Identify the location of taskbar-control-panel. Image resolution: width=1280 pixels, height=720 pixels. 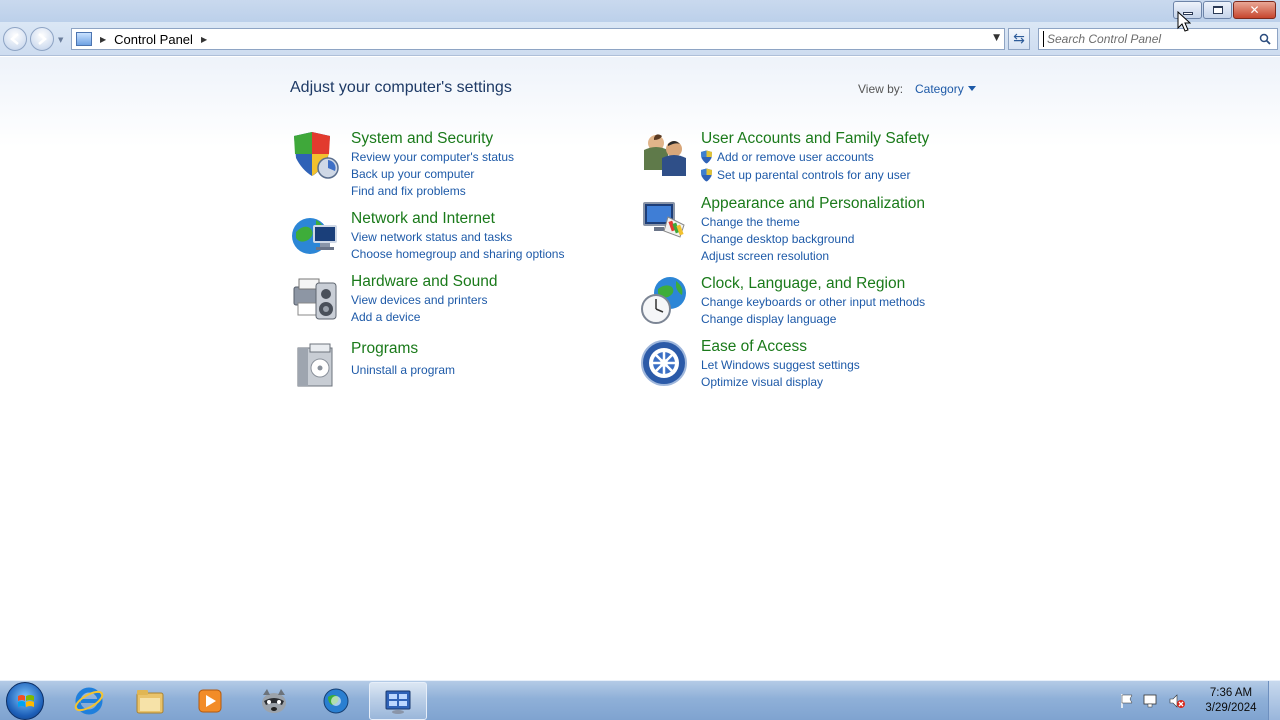
(398, 701).